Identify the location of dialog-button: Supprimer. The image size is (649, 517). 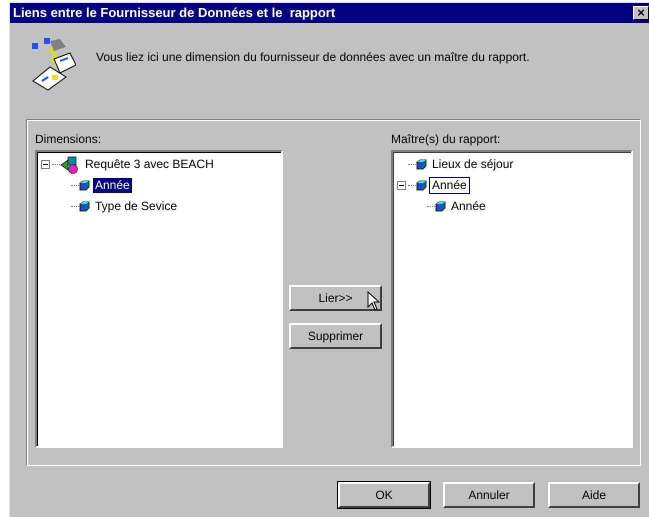
(335, 336).